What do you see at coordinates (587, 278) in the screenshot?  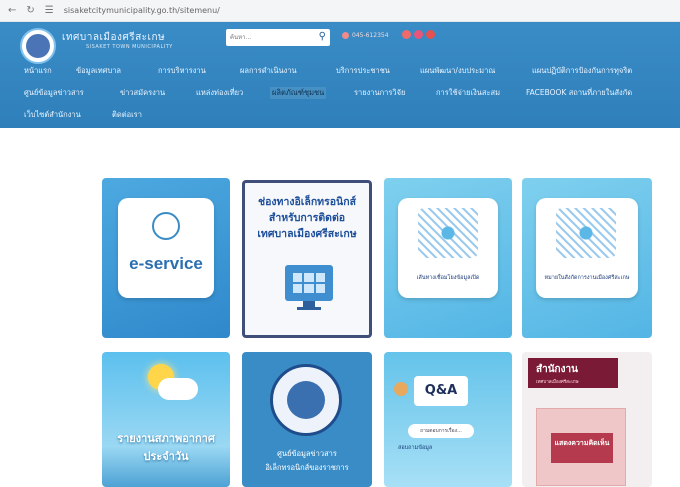 I see `agencies-caption: หมายในสังกัดการงานเมืองศรีสะเกษ` at bounding box center [587, 278].